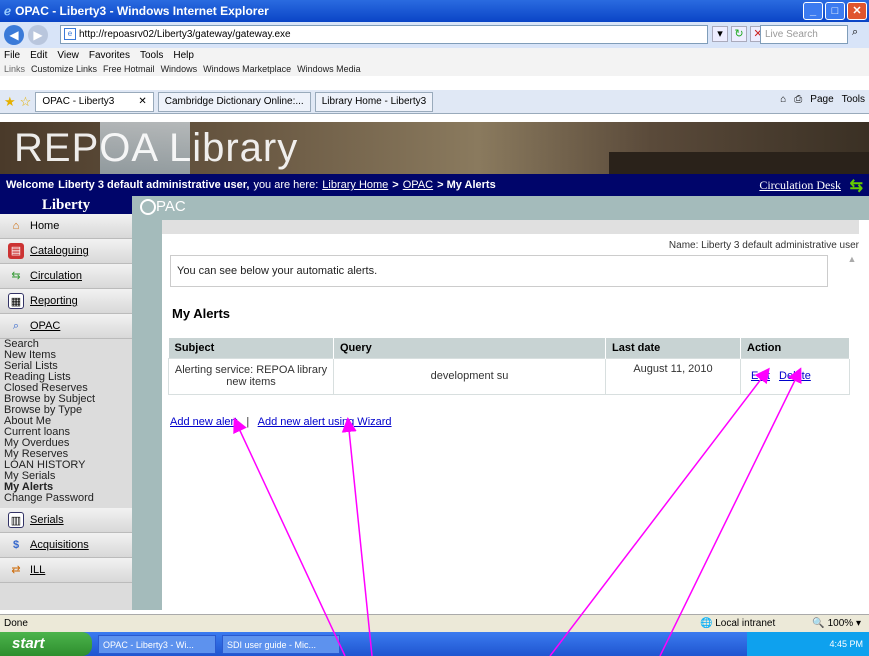 The height and width of the screenshot is (656, 869). What do you see at coordinates (66, 251) in the screenshot?
I see `sidebar-item-cataloguing: ▤ Cataloguing` at bounding box center [66, 251].